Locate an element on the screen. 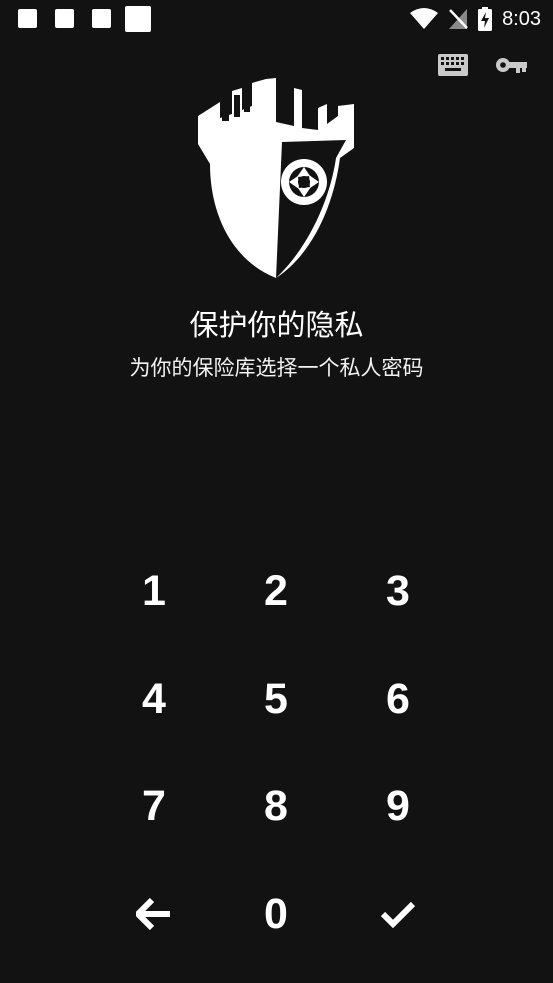  key-0: 0 is located at coordinates (276, 915).